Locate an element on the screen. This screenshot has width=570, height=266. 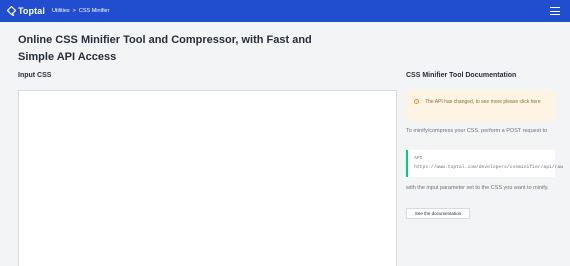
toptal-mark-icon is located at coordinates (11, 11).